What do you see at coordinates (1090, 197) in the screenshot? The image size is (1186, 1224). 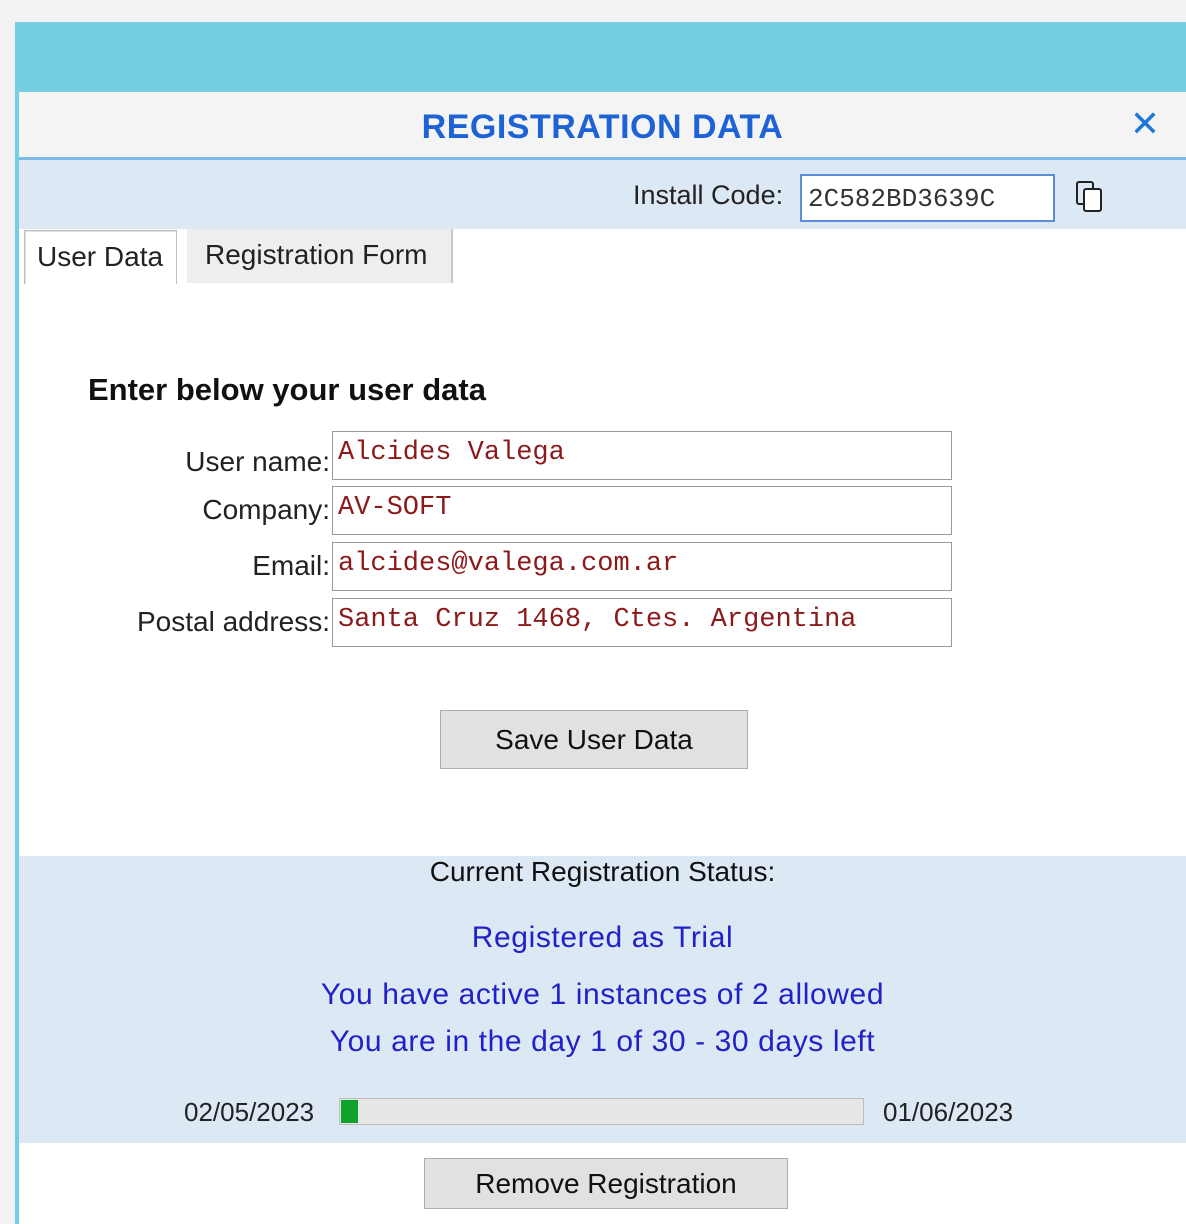 I see `copy-icon` at bounding box center [1090, 197].